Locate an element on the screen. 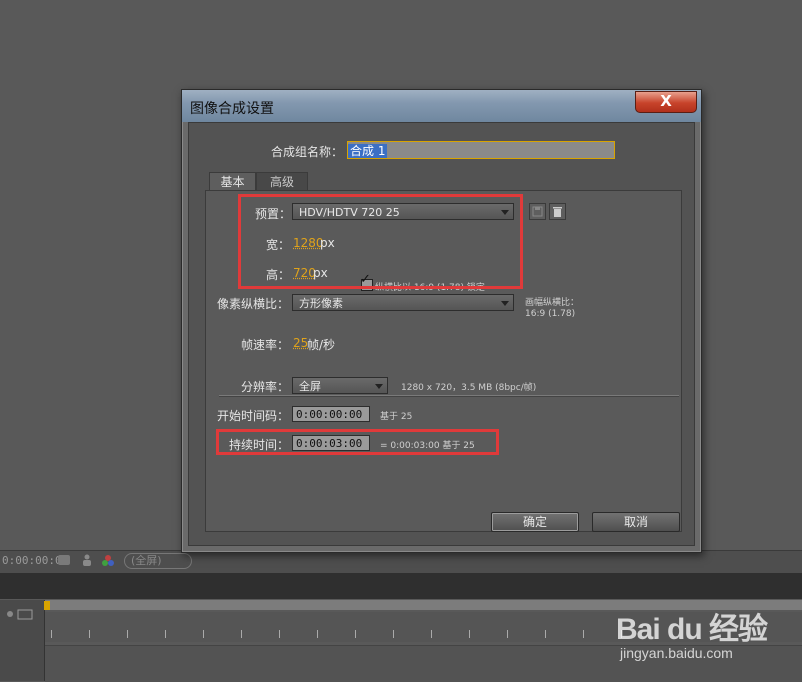  comp-name-input: 合成 1 is located at coordinates (481, 150).